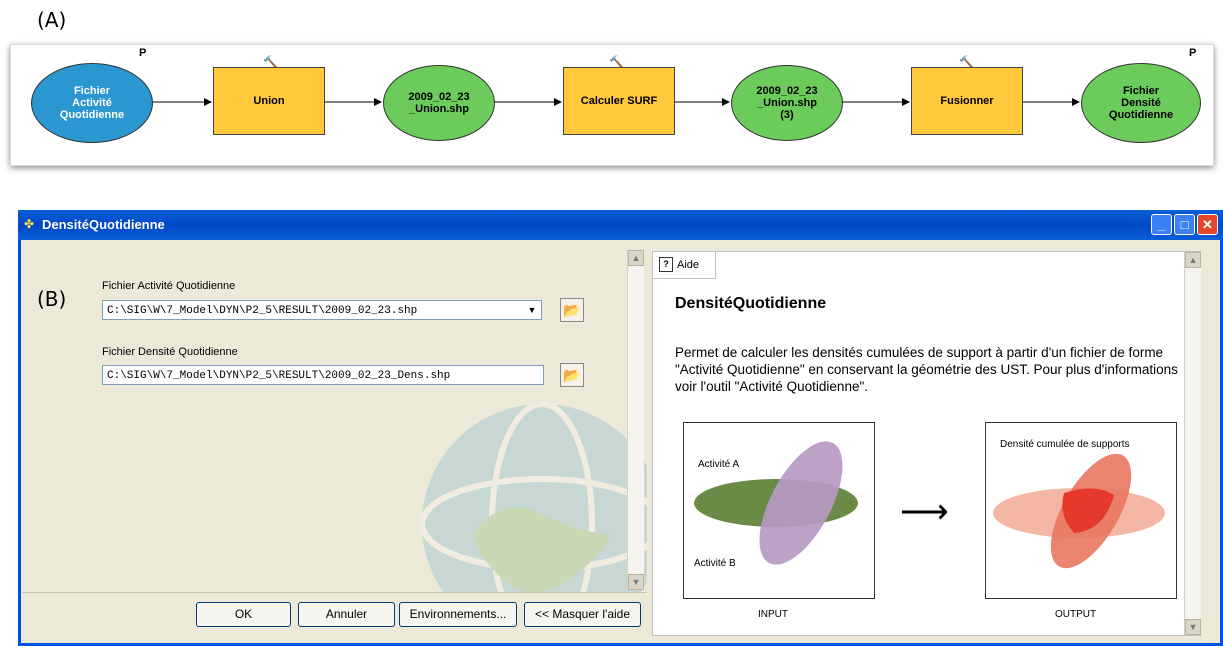  What do you see at coordinates (269, 101) in the screenshot?
I see `node-union: Union` at bounding box center [269, 101].